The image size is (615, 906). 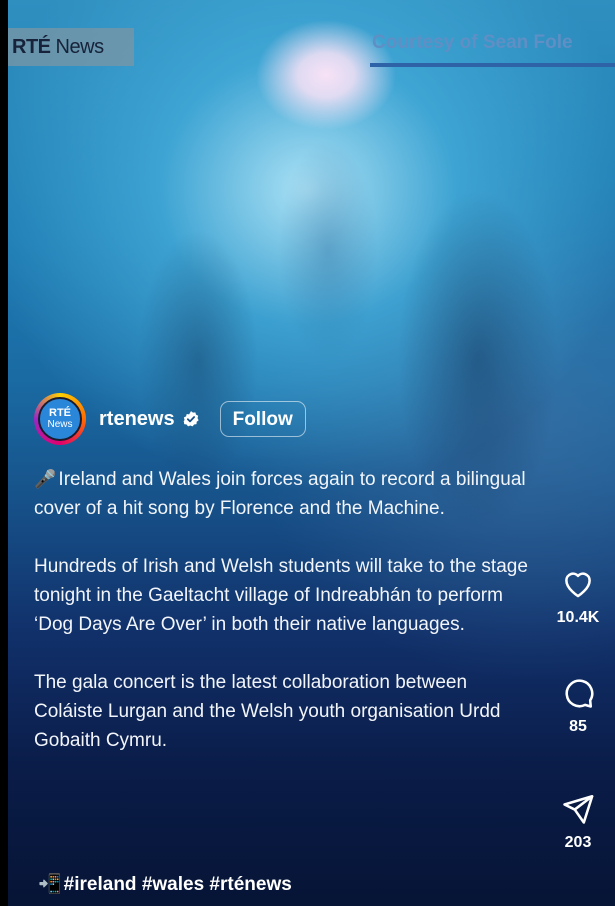 What do you see at coordinates (578, 693) in the screenshot?
I see `comment-icon` at bounding box center [578, 693].